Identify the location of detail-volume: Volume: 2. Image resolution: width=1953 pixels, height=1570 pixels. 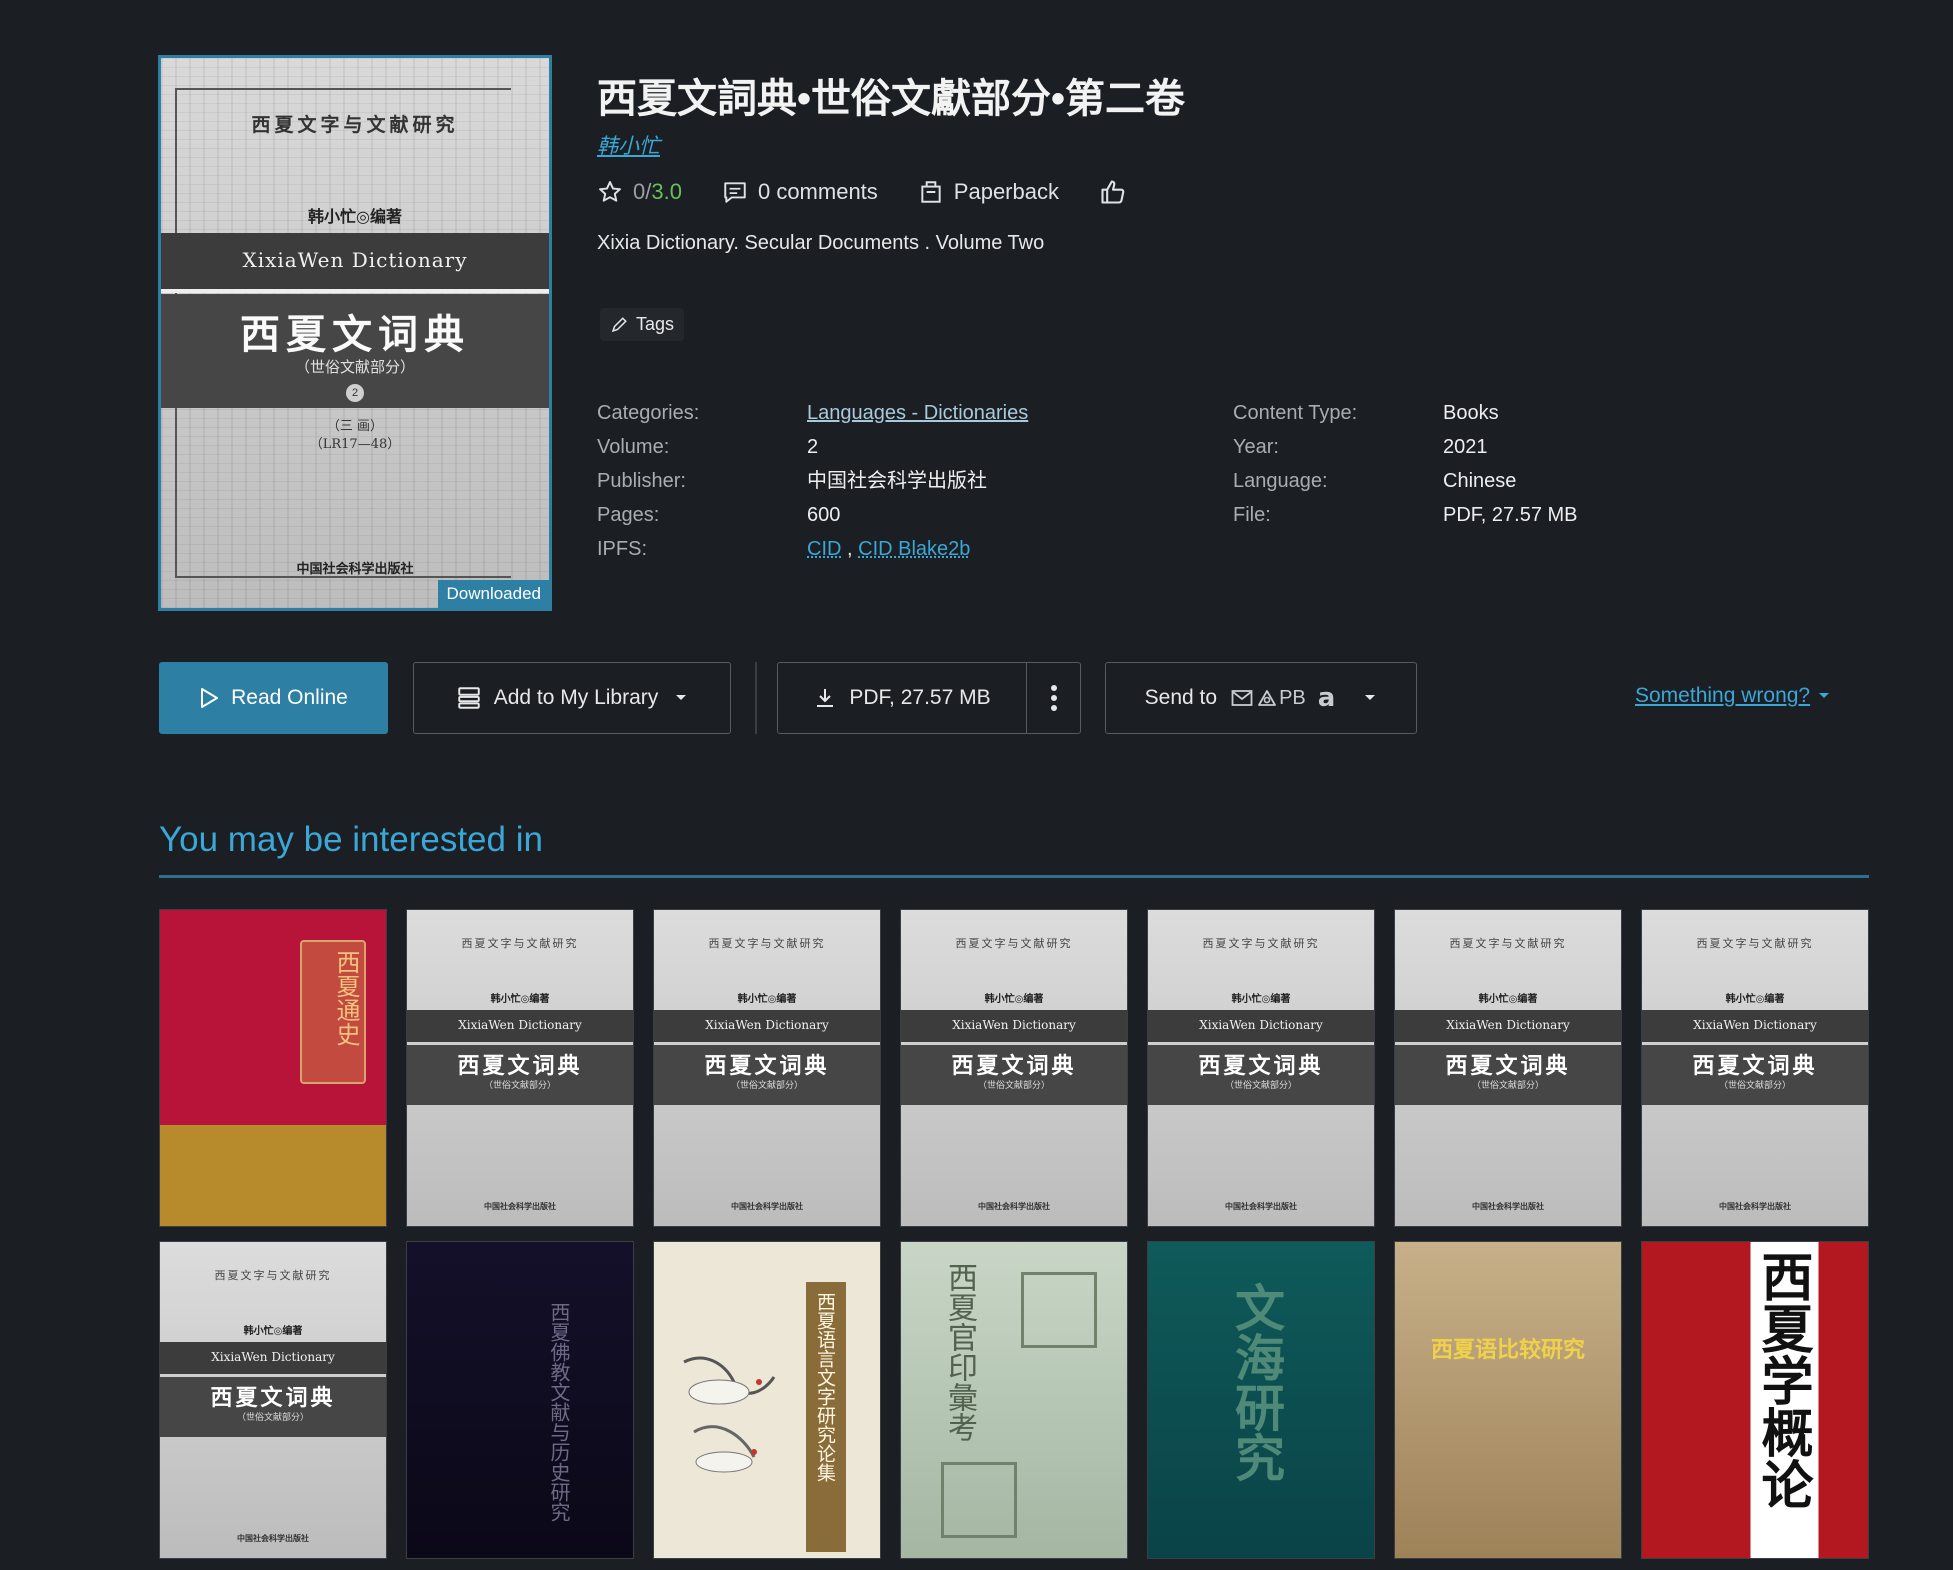
(812, 447).